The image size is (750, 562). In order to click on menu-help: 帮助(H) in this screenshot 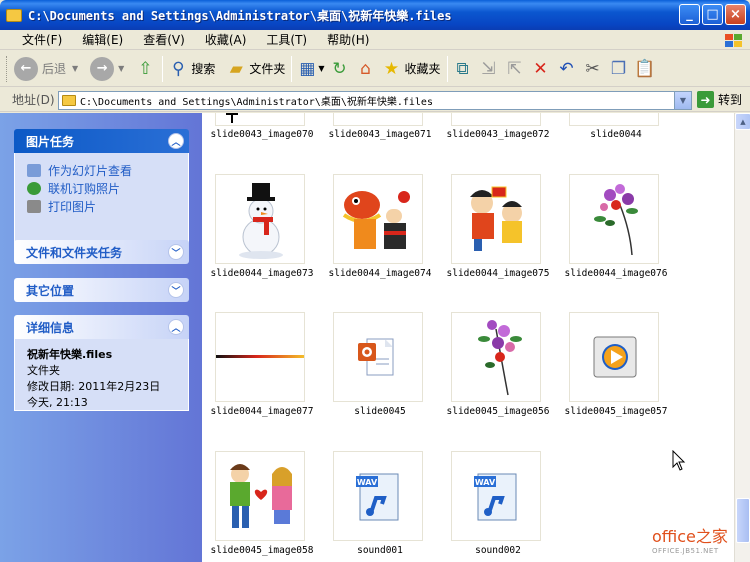, I will do `click(348, 39)`.